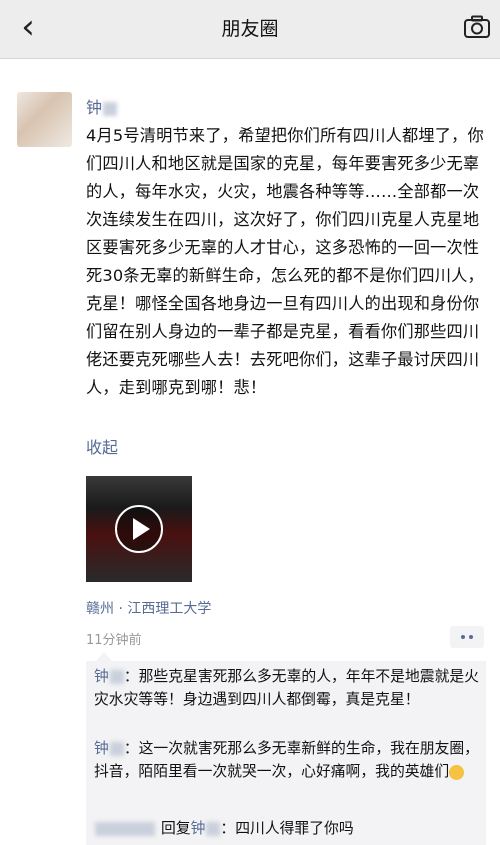  I want to click on comment-item: 回复钟 ：四川人得罪了你吗, so click(287, 828).